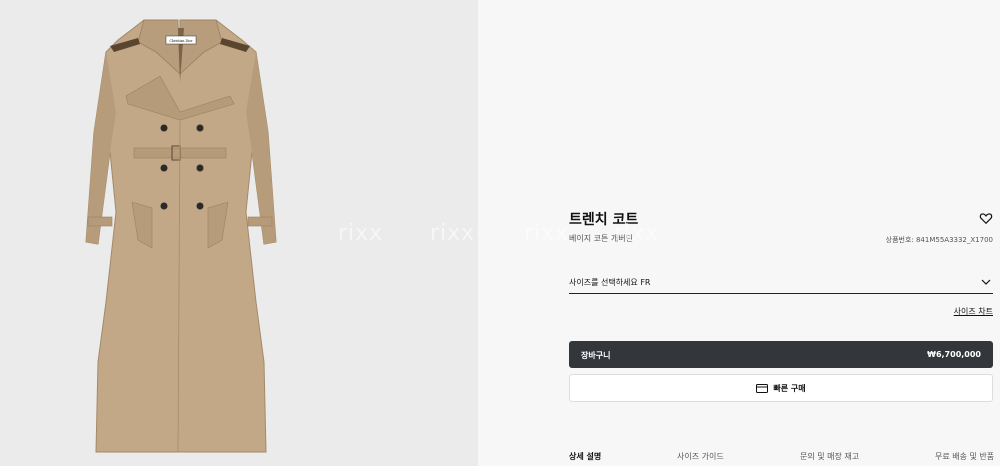 The height and width of the screenshot is (466, 1000). What do you see at coordinates (781, 354) in the screenshot?
I see `add-to-cart-button: 장바구니 ₩6,700,000` at bounding box center [781, 354].